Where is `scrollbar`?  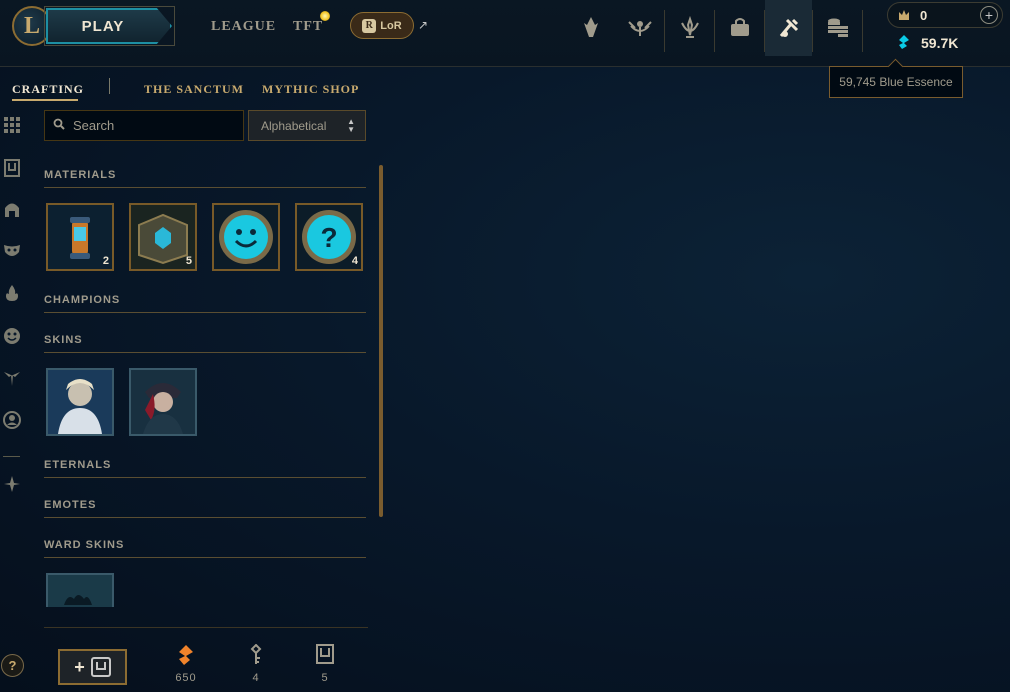
scrollbar is located at coordinates (381, 341).